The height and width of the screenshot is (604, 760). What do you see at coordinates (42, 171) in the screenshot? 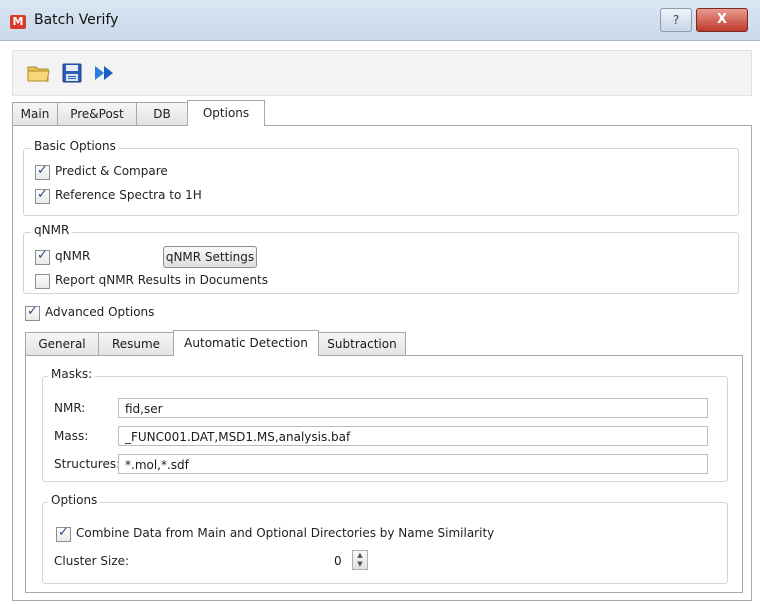
I see `predict-compare-checkbox` at bounding box center [42, 171].